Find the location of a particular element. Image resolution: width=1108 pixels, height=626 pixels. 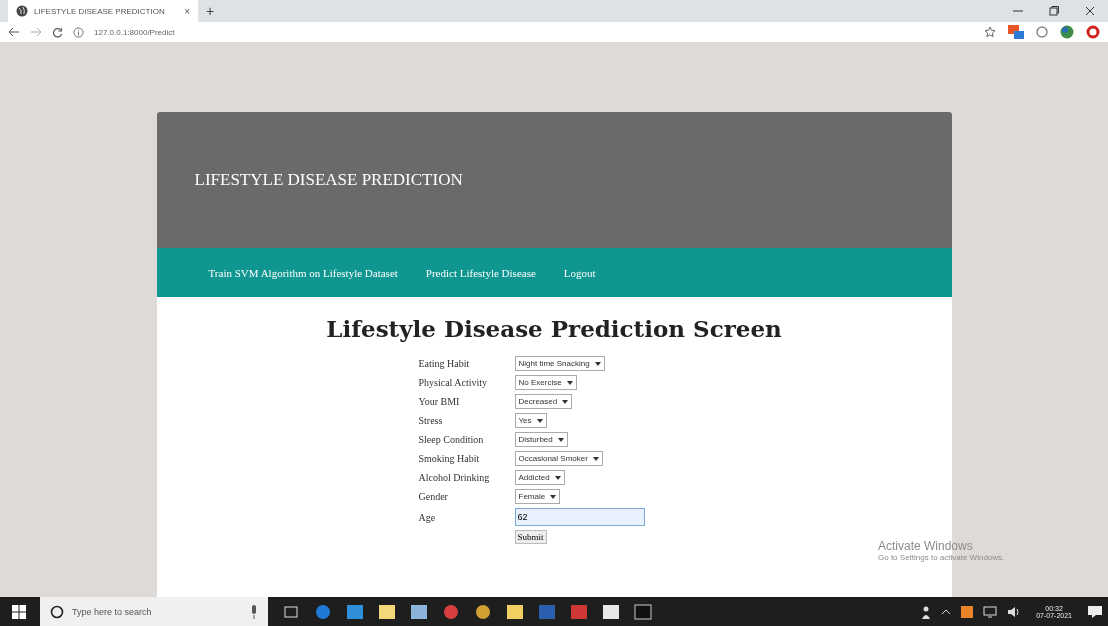

new-tab-button: + is located at coordinates (210, 11).